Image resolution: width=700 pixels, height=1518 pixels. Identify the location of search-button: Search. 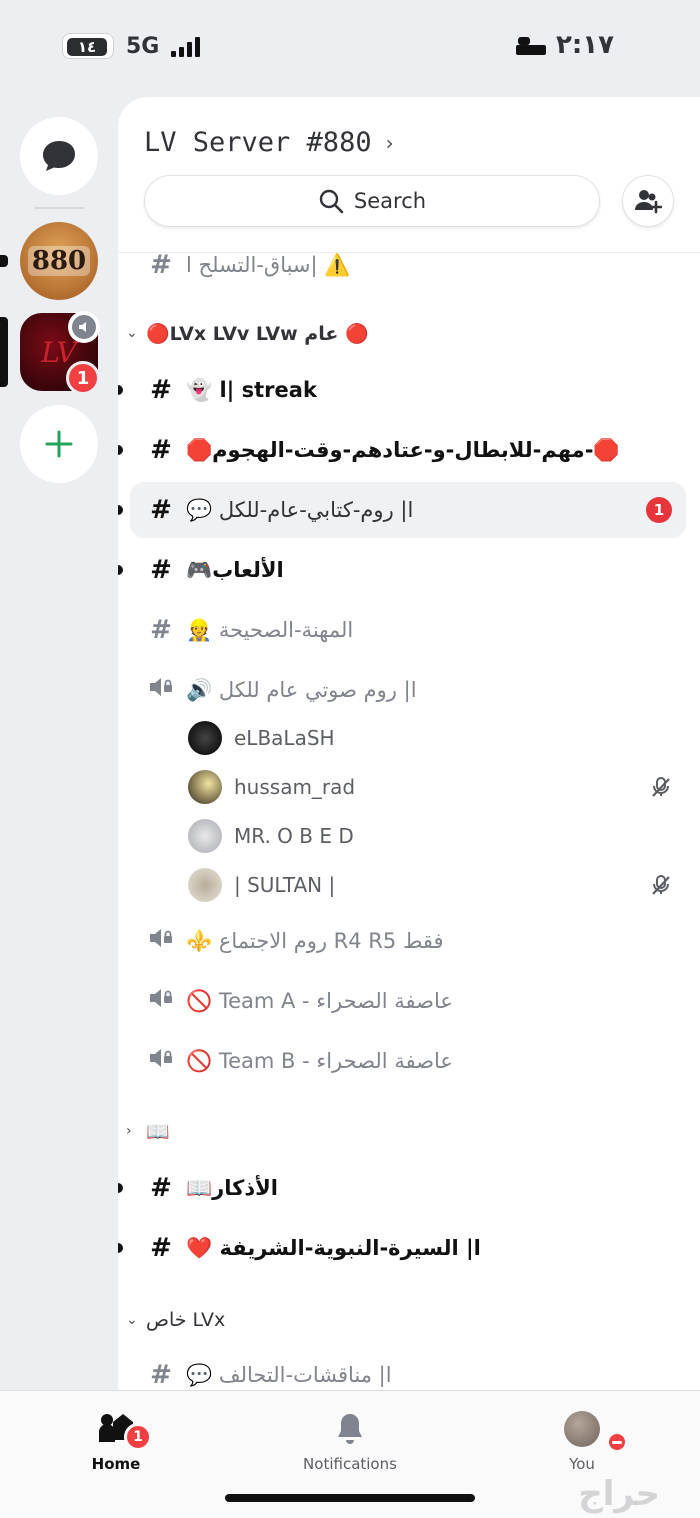
(372, 201).